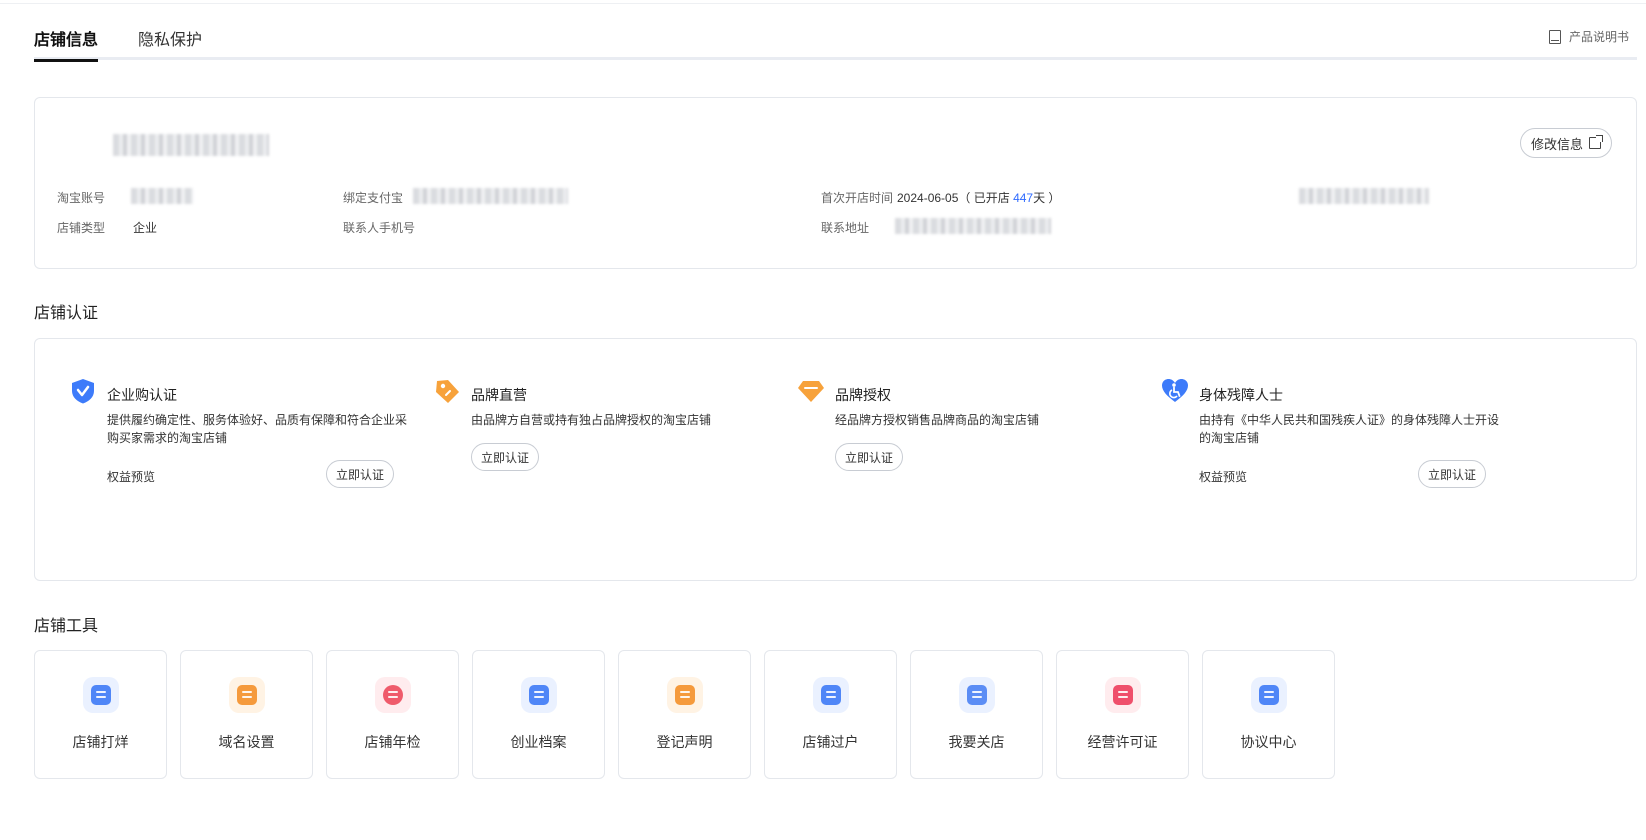  I want to click on cert-desc: 经品牌方授权销售品牌商品的淘宝店铺, so click(937, 420).